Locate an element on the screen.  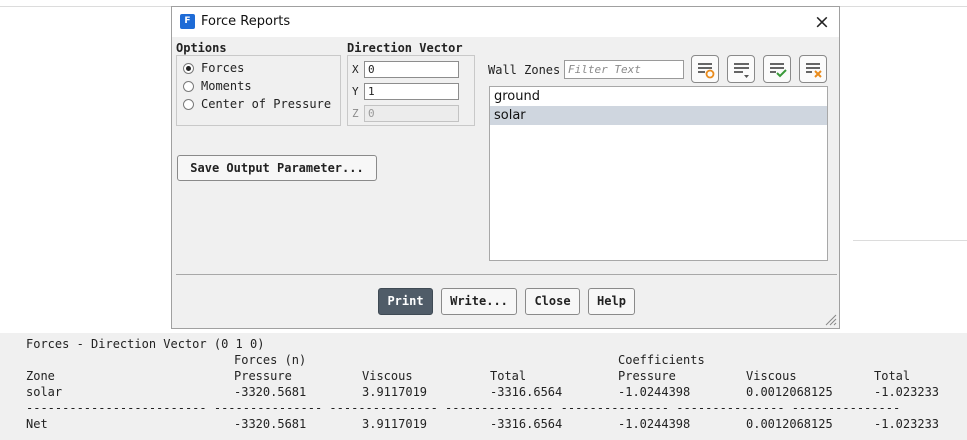
resize-grip-icon is located at coordinates (831, 320).